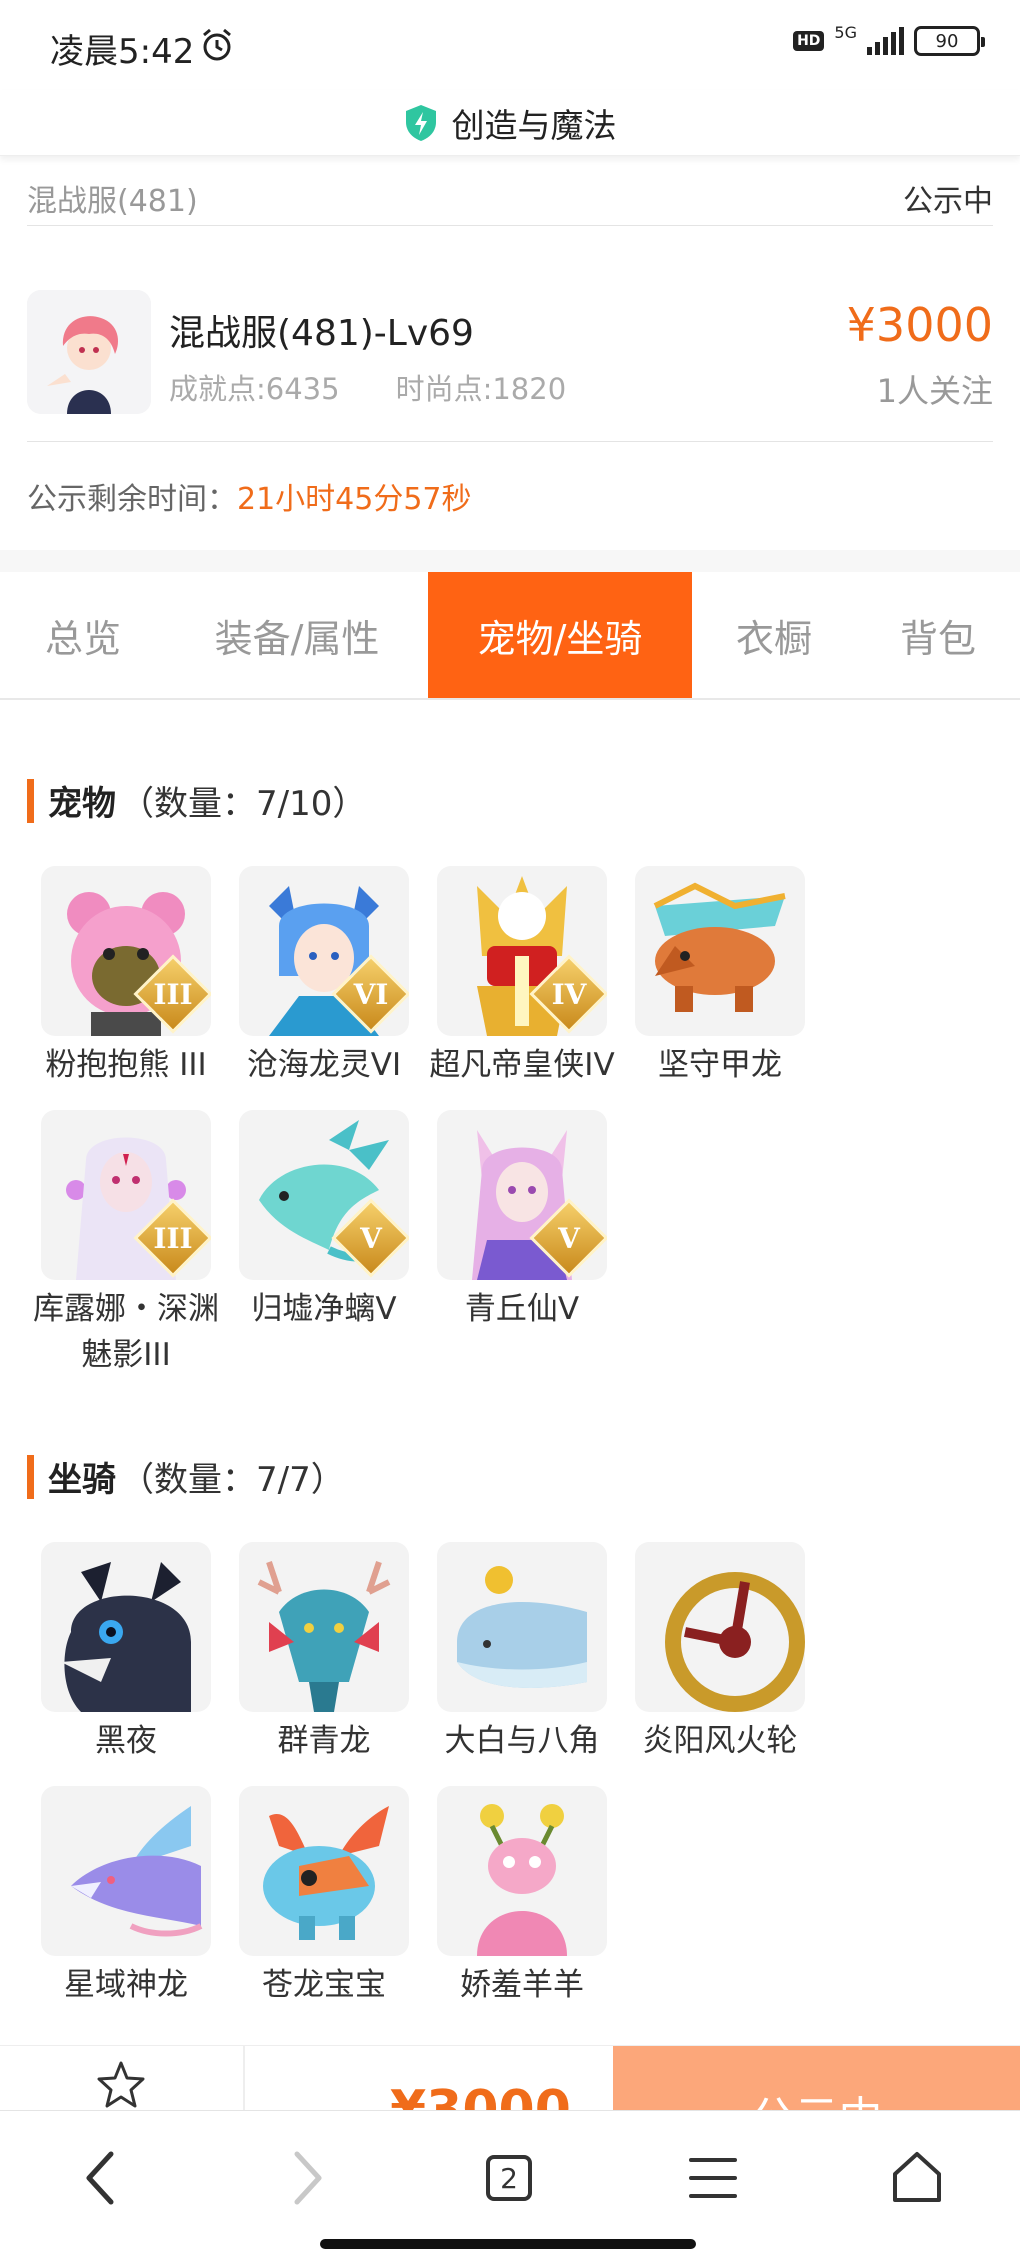 The image size is (1020, 2267). I want to click on back-button, so click(101, 2178).